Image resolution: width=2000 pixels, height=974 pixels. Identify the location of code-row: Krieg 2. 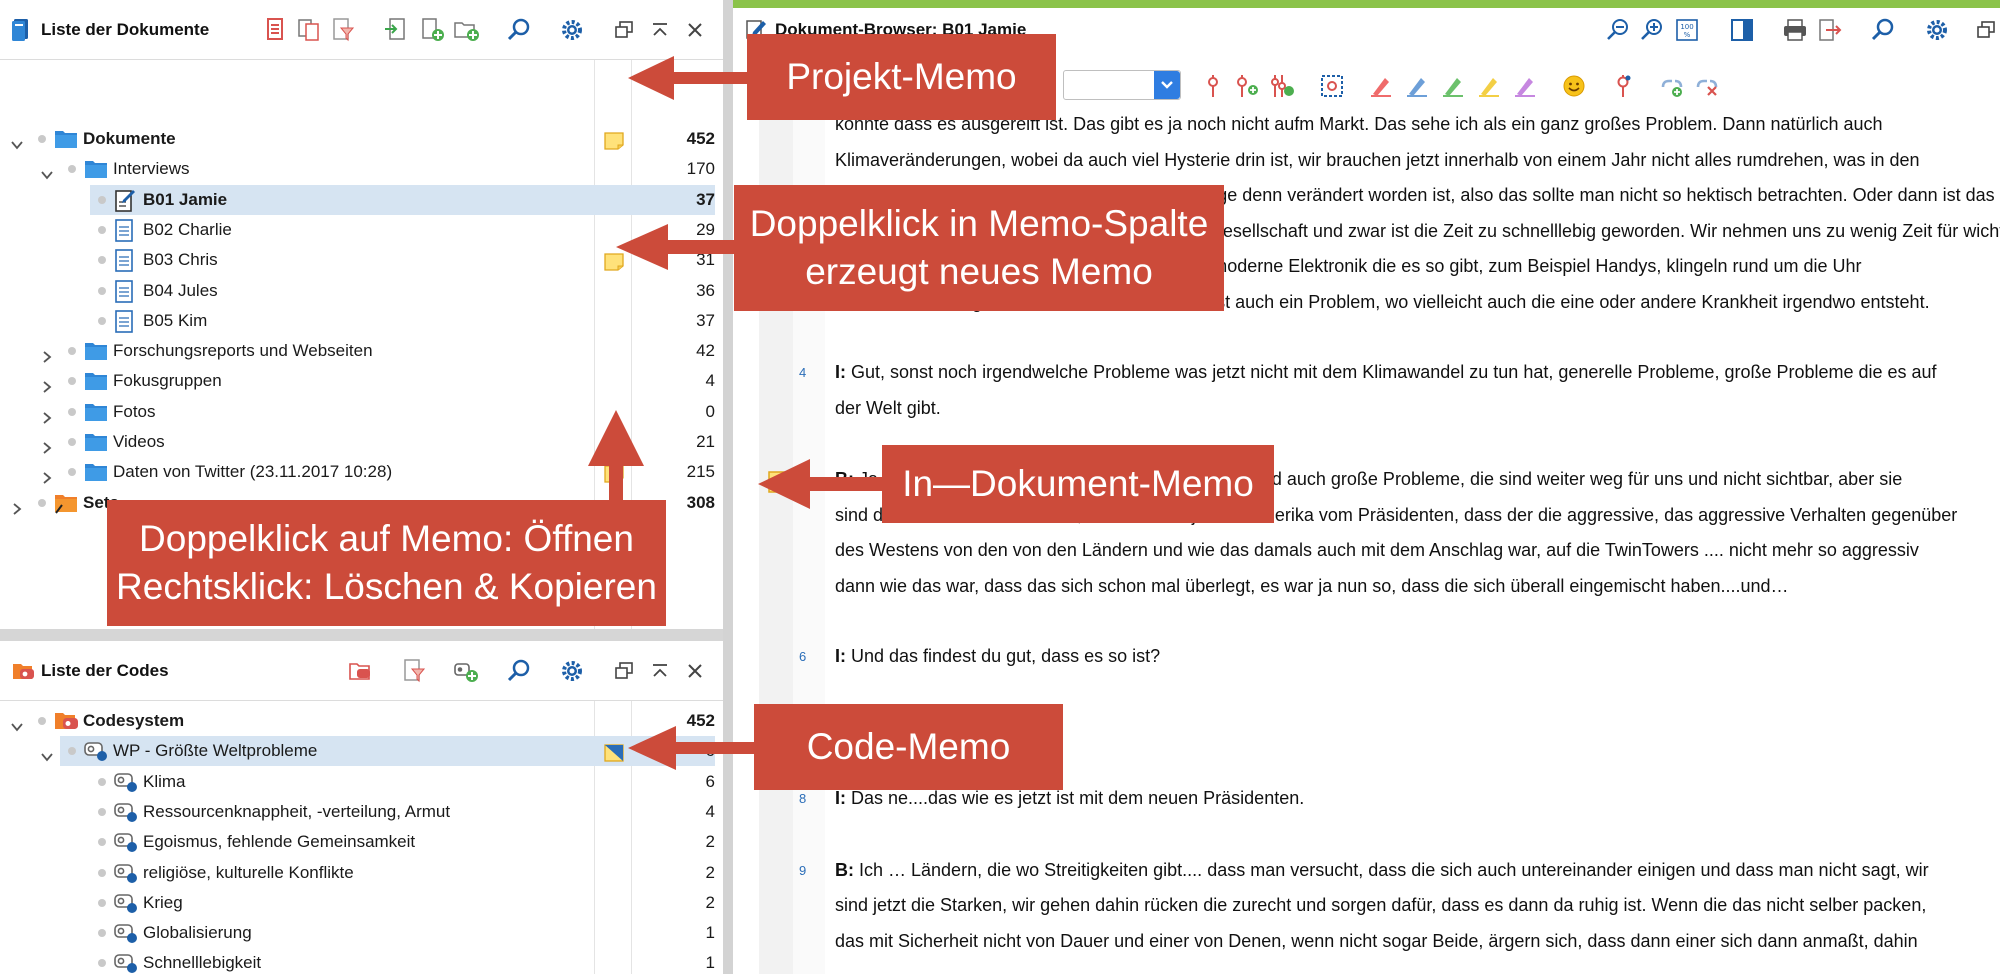
(361, 903).